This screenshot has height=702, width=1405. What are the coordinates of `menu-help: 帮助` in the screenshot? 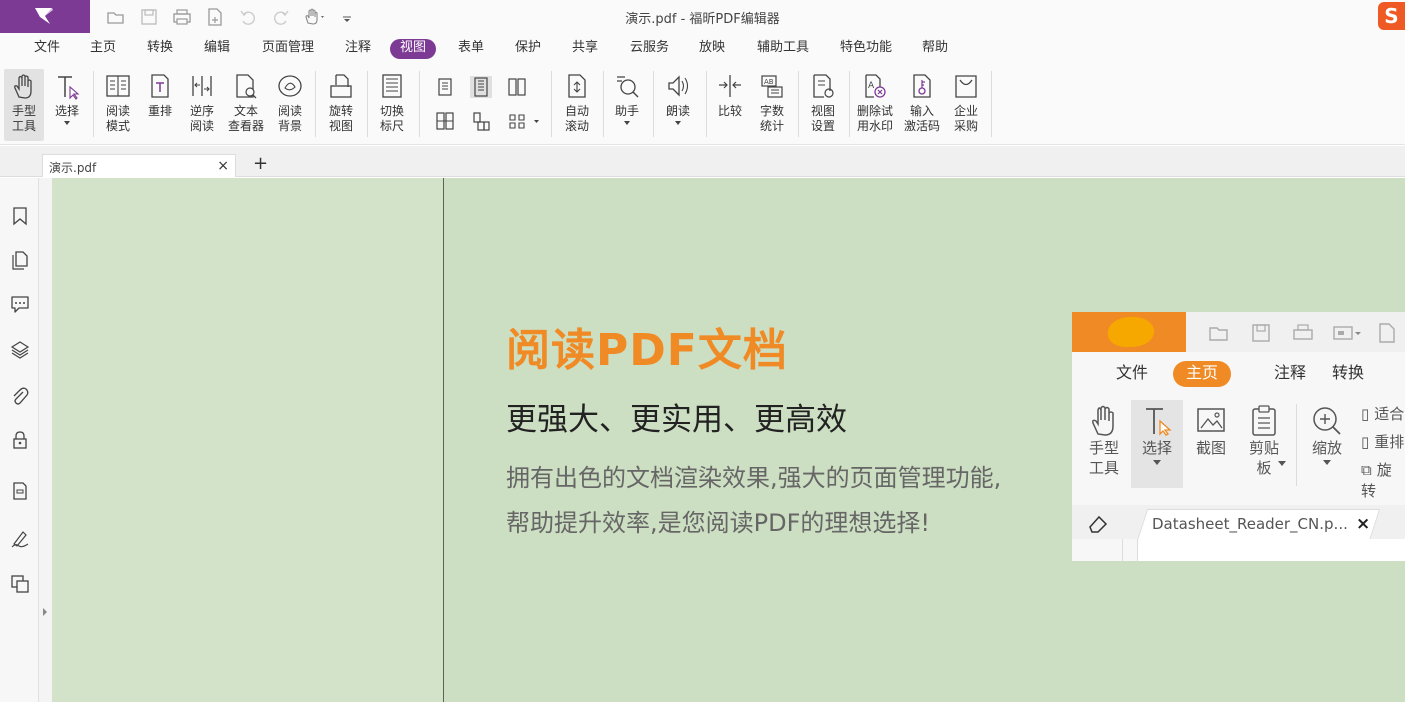 It's located at (935, 49).